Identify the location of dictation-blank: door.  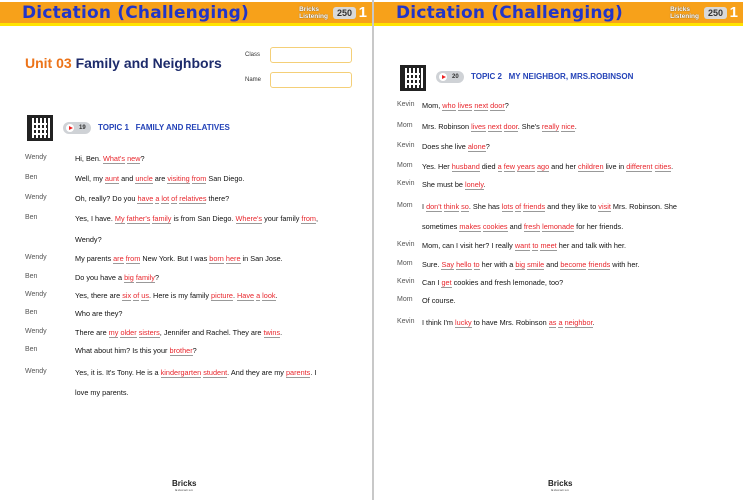
(497, 106).